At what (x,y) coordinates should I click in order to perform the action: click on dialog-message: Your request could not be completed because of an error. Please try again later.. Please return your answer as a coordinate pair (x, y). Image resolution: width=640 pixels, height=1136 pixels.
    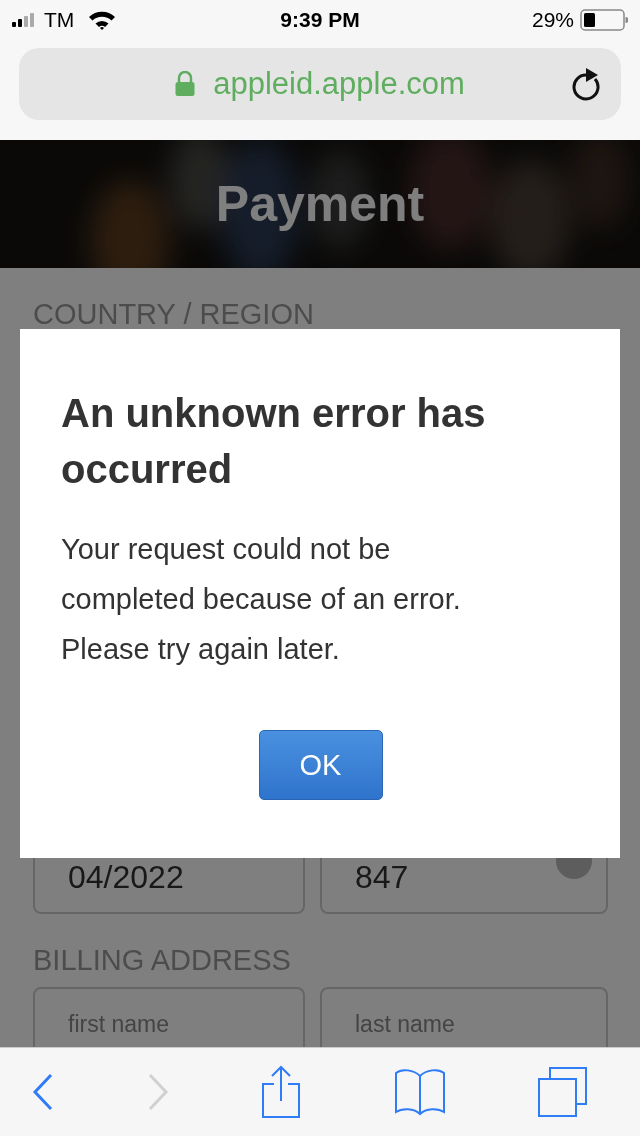
    Looking at the image, I should click on (261, 599).